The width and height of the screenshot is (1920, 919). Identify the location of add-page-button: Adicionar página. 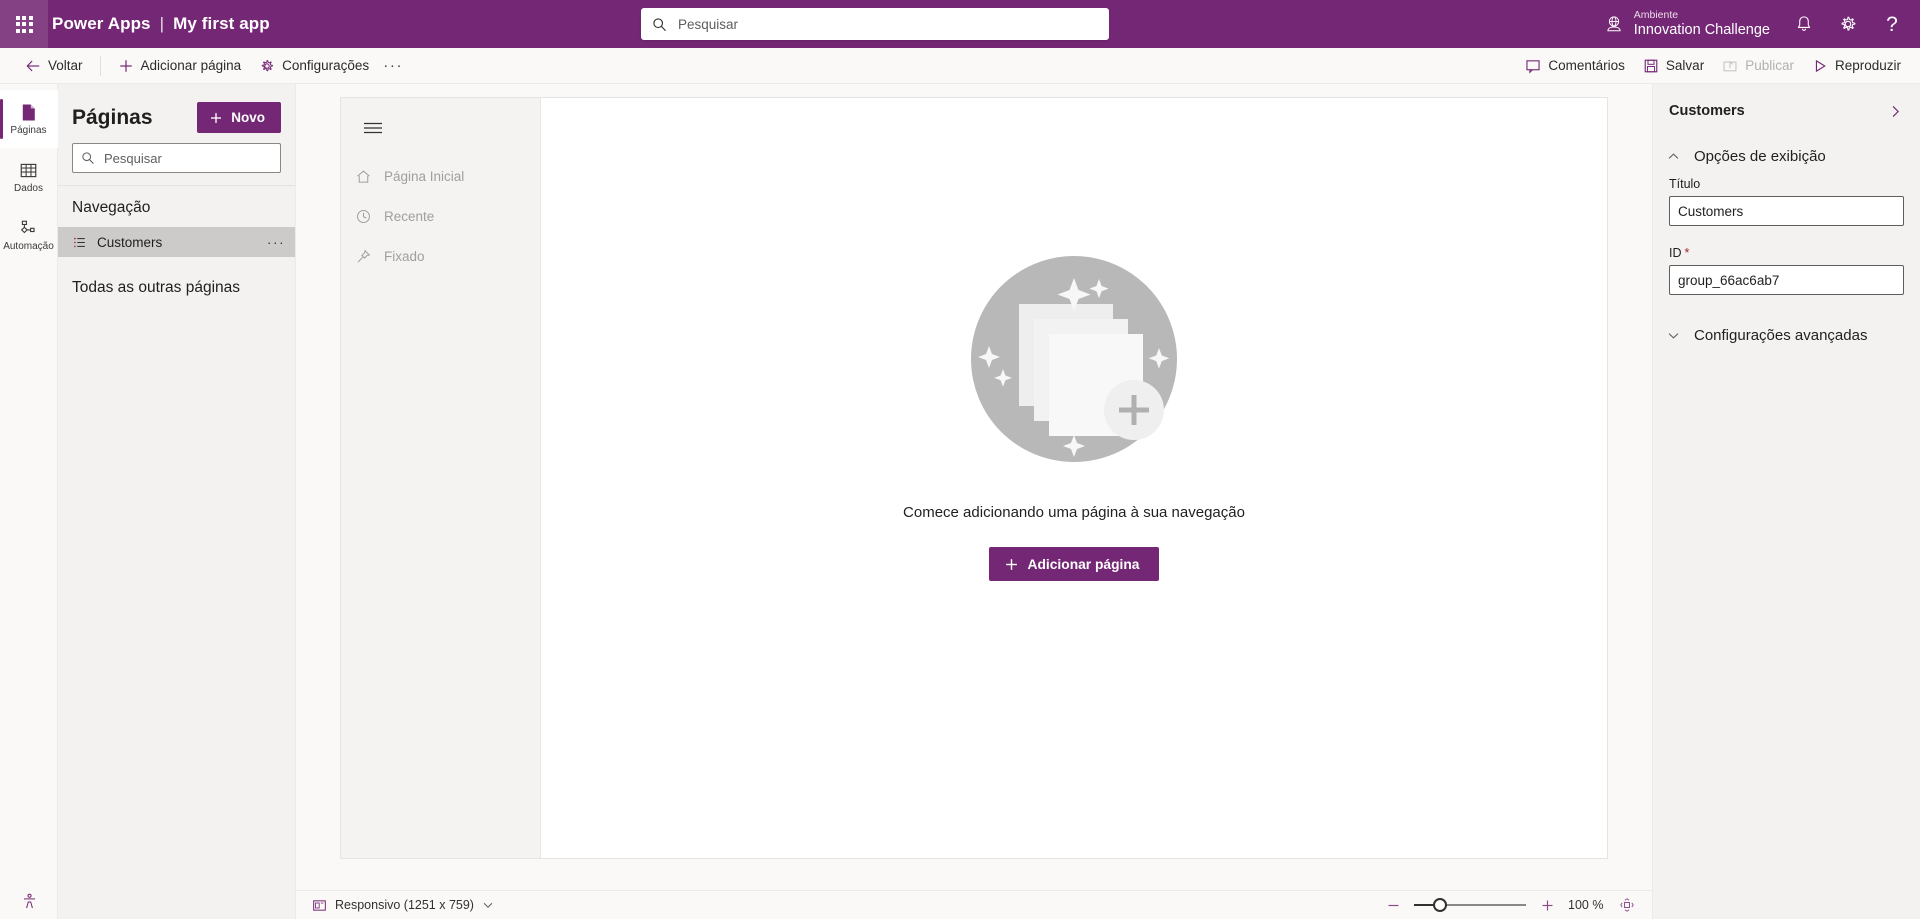
(180, 66).